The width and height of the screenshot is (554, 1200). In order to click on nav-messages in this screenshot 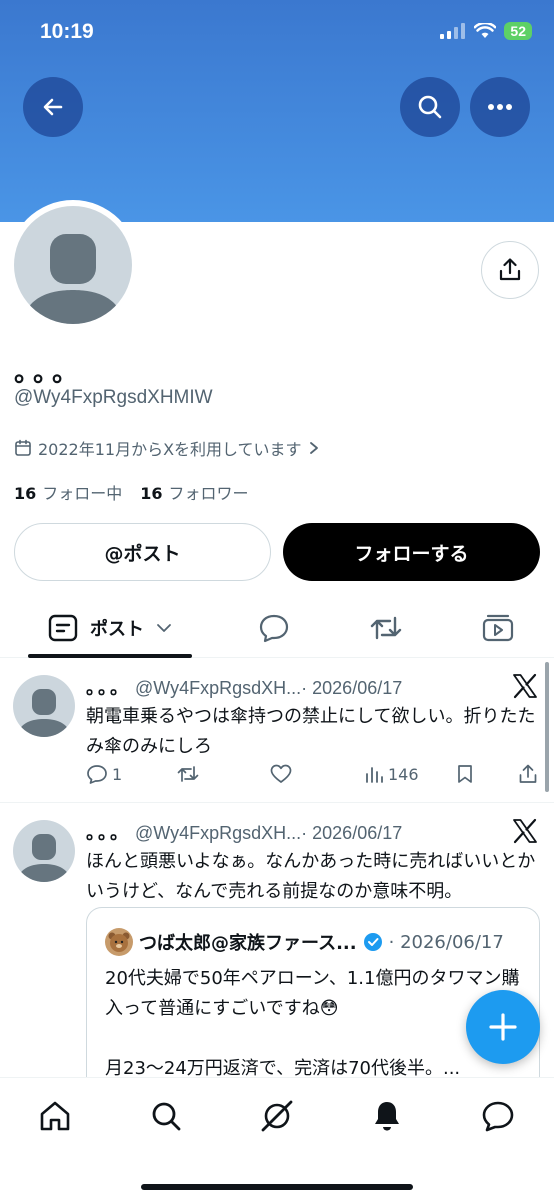, I will do `click(498, 1116)`.